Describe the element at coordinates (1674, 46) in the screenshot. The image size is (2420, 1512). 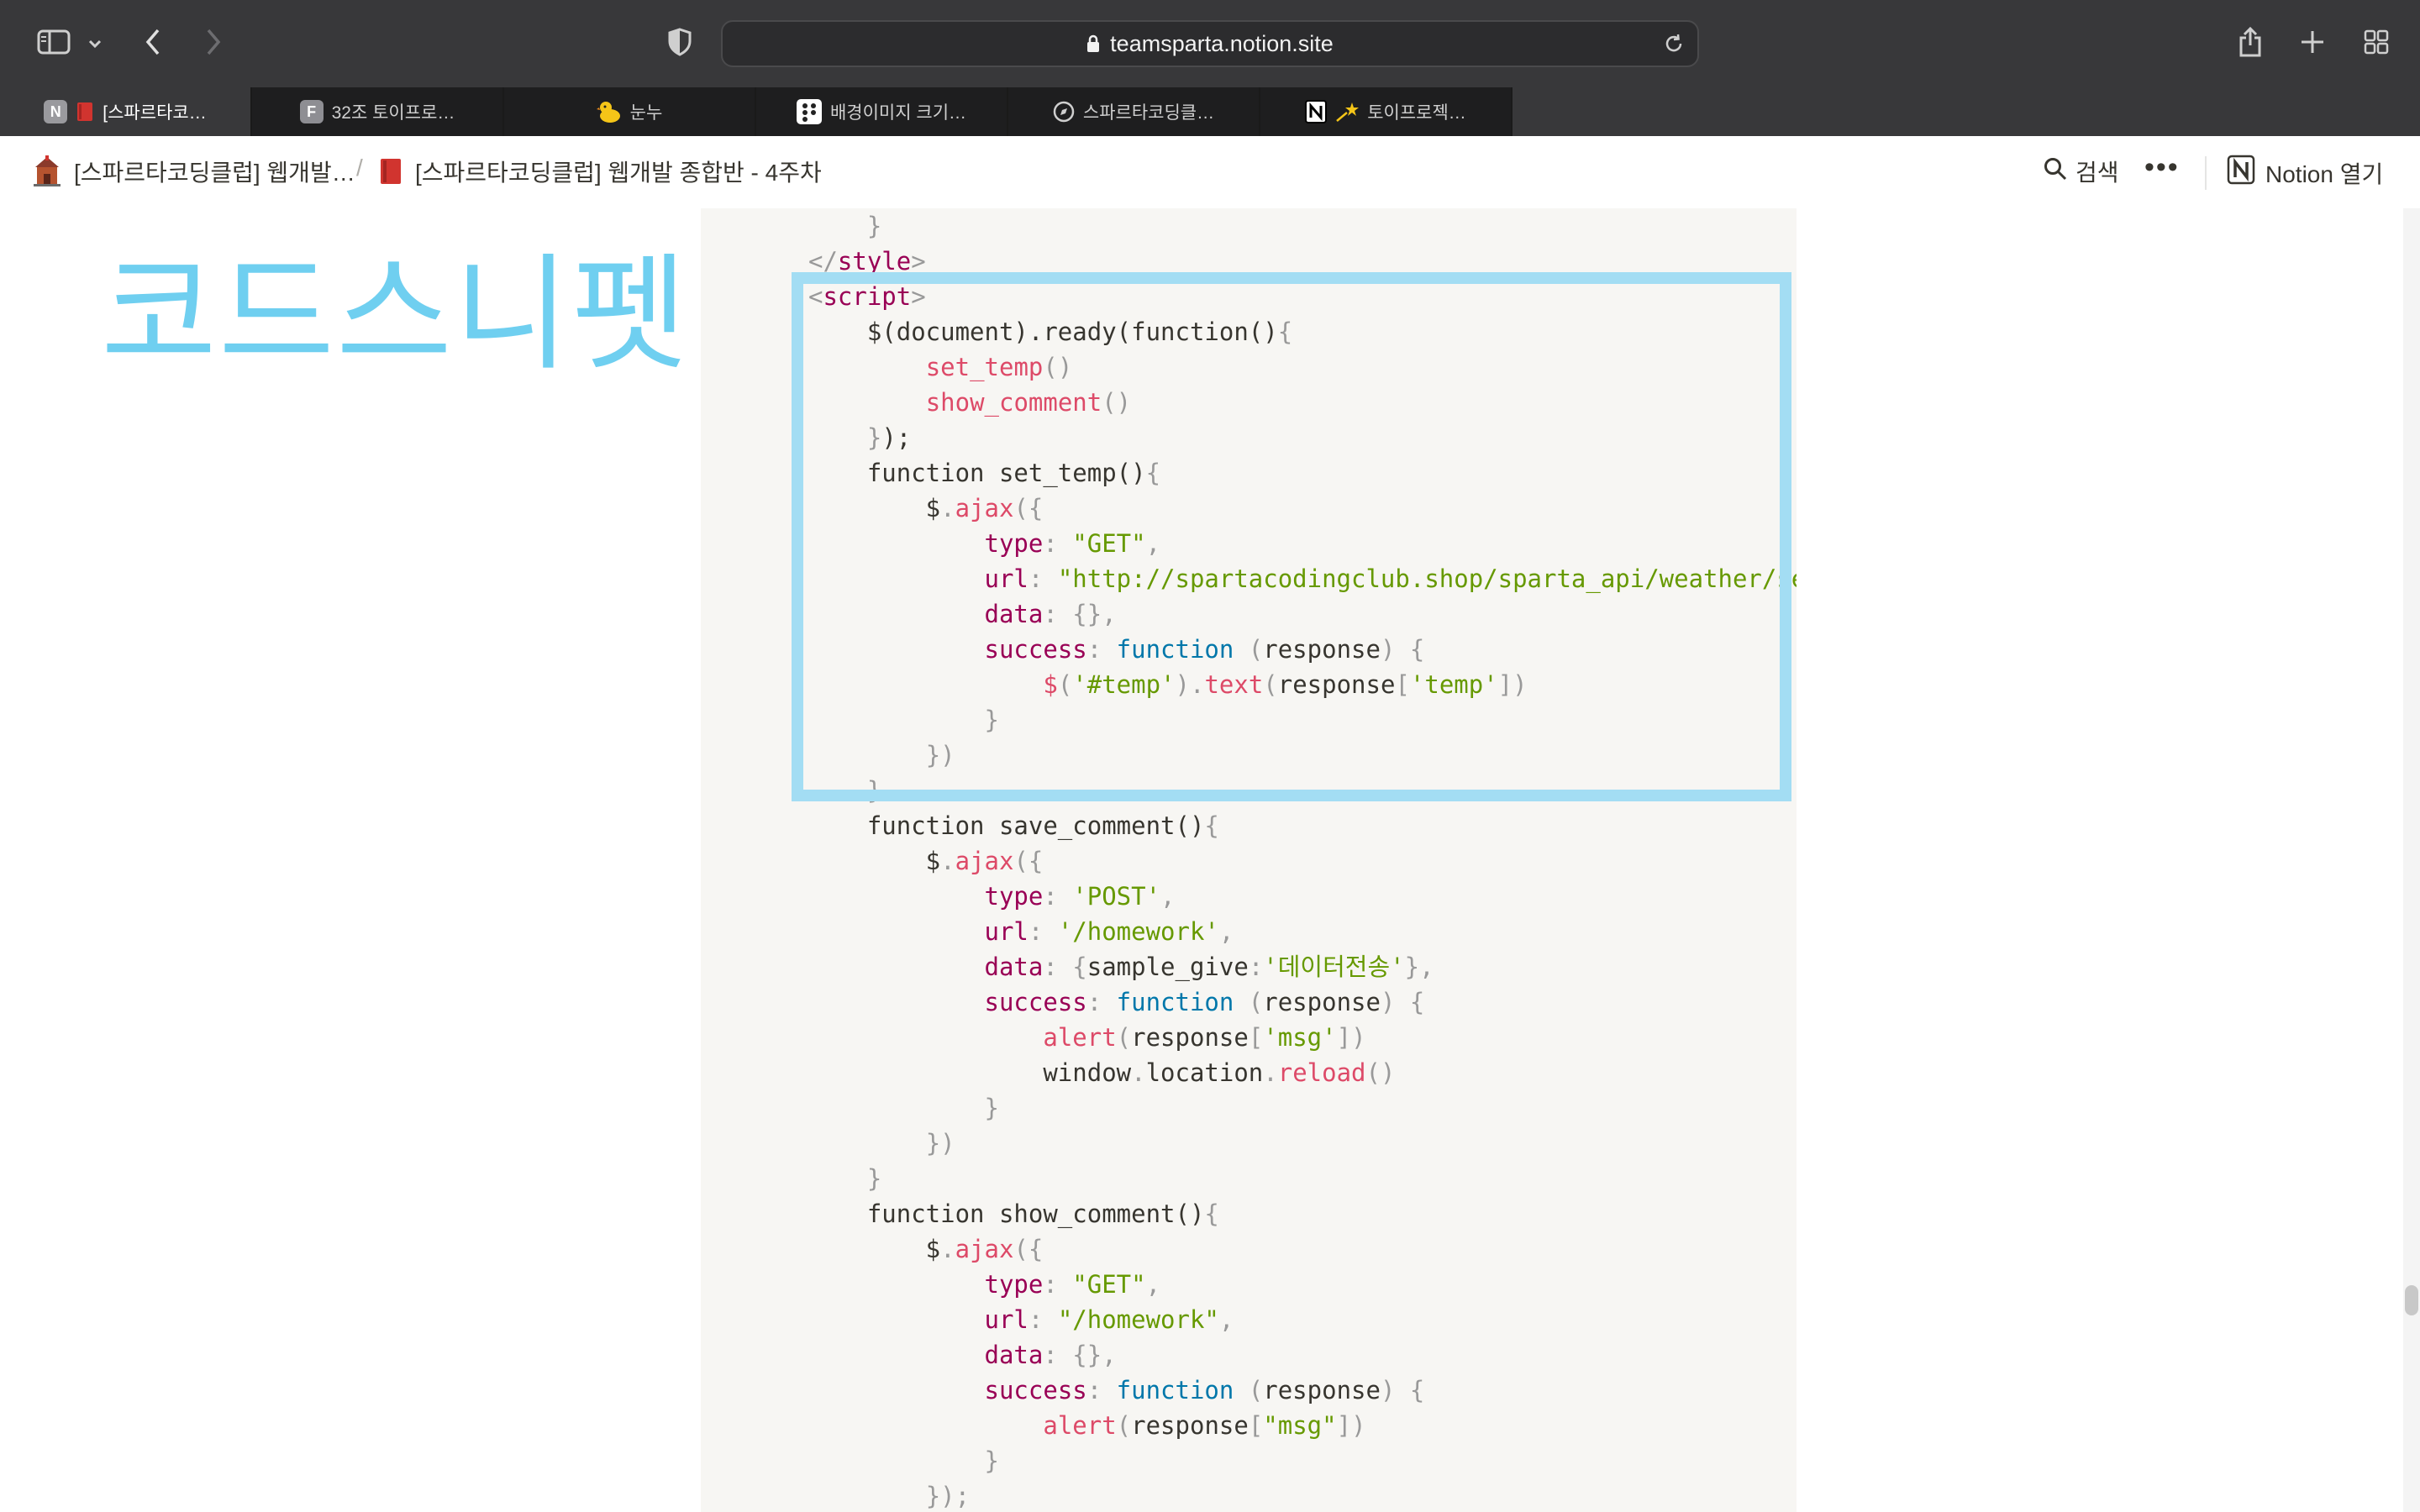
I see `reload-icon` at that location.